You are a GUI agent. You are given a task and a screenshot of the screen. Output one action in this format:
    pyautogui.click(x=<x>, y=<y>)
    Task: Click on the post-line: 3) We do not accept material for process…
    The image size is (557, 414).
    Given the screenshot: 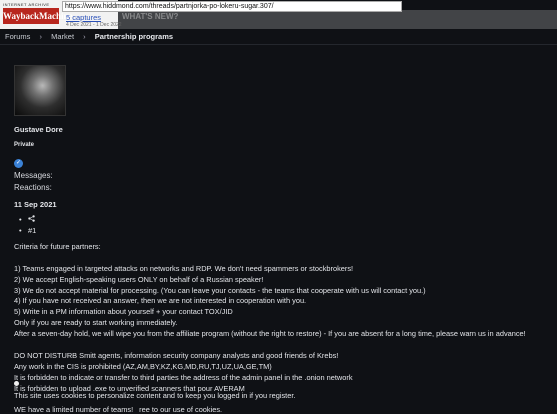 What is the action you would take?
    pyautogui.click(x=220, y=290)
    